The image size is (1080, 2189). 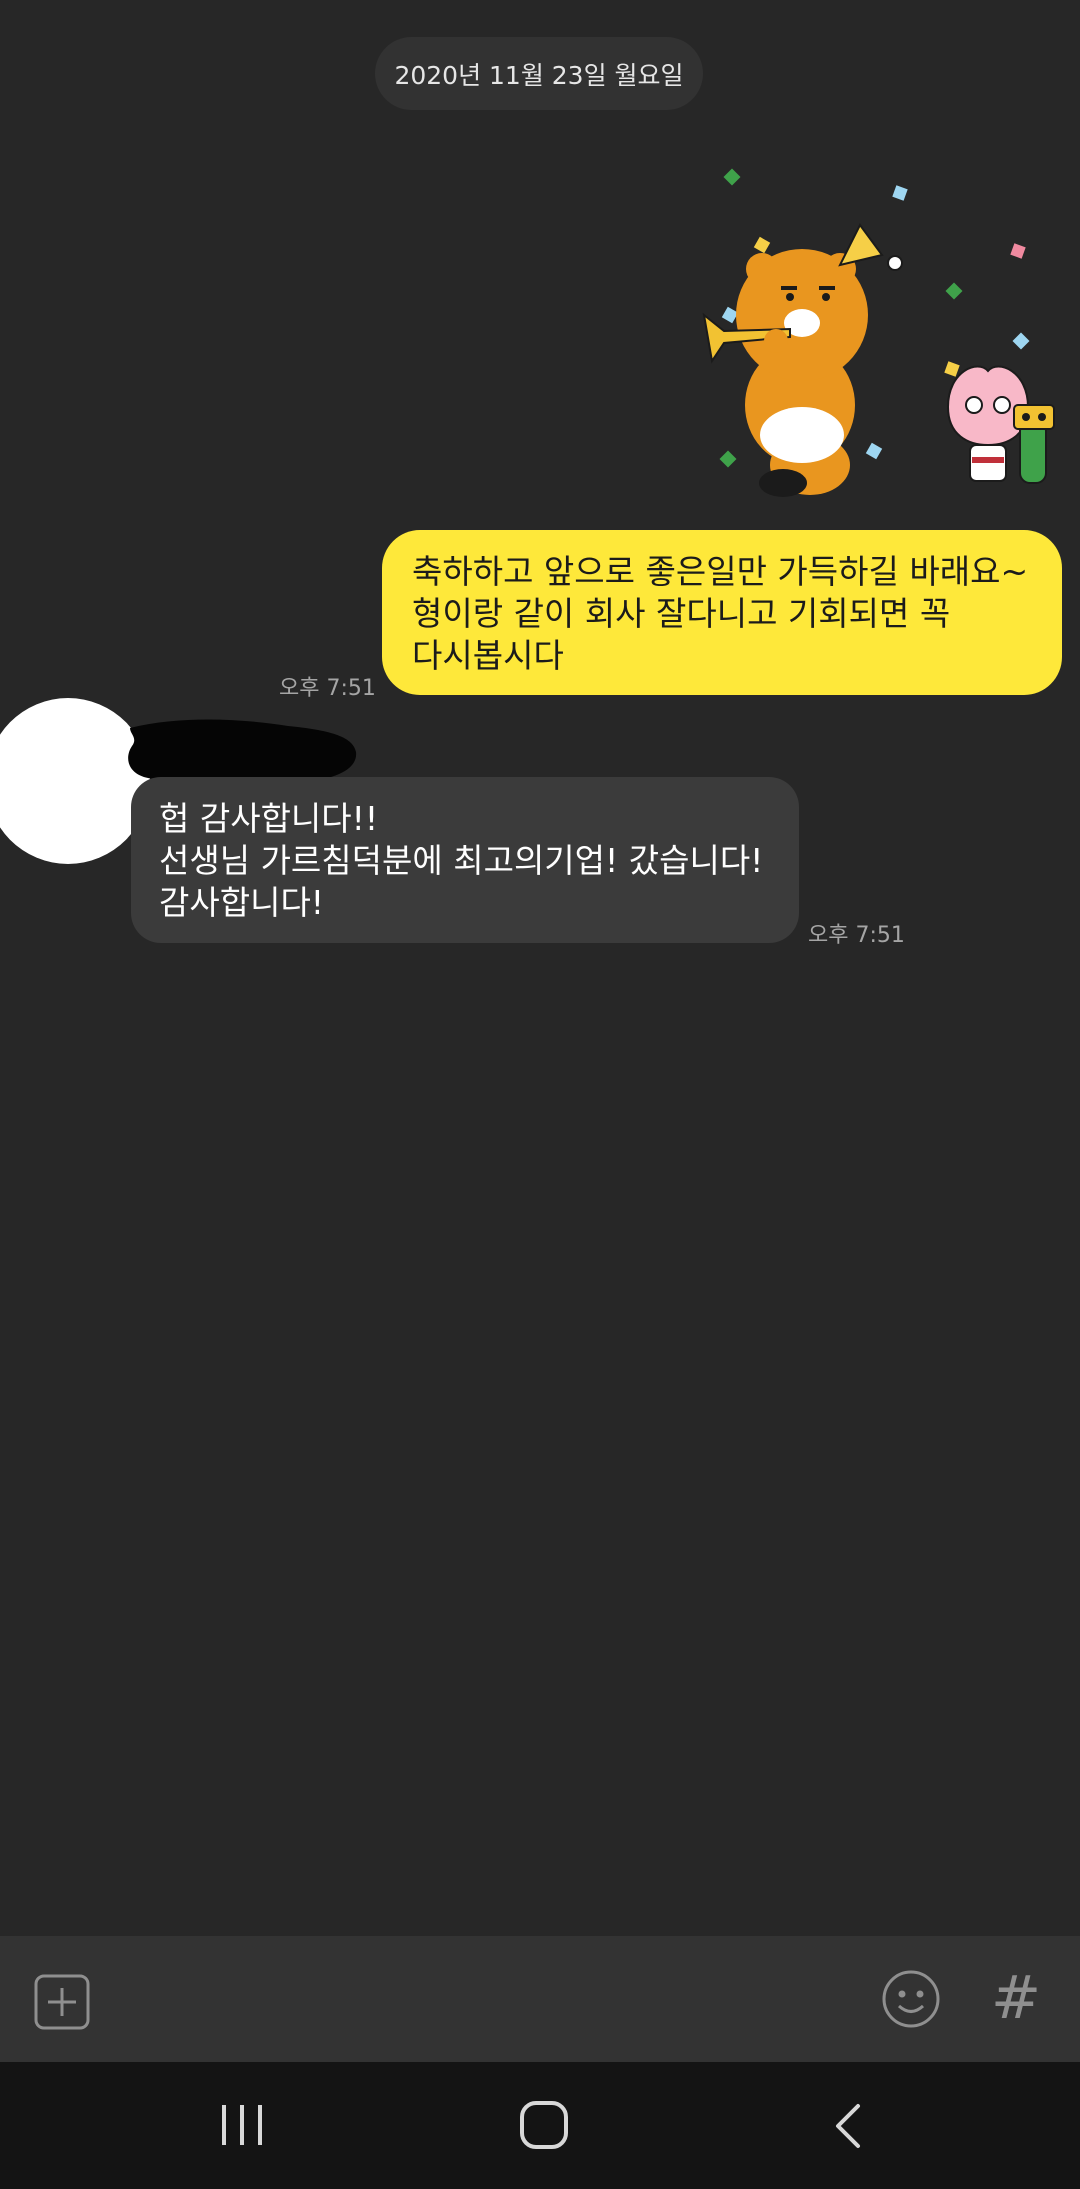 What do you see at coordinates (544, 2125) in the screenshot?
I see `home-icon` at bounding box center [544, 2125].